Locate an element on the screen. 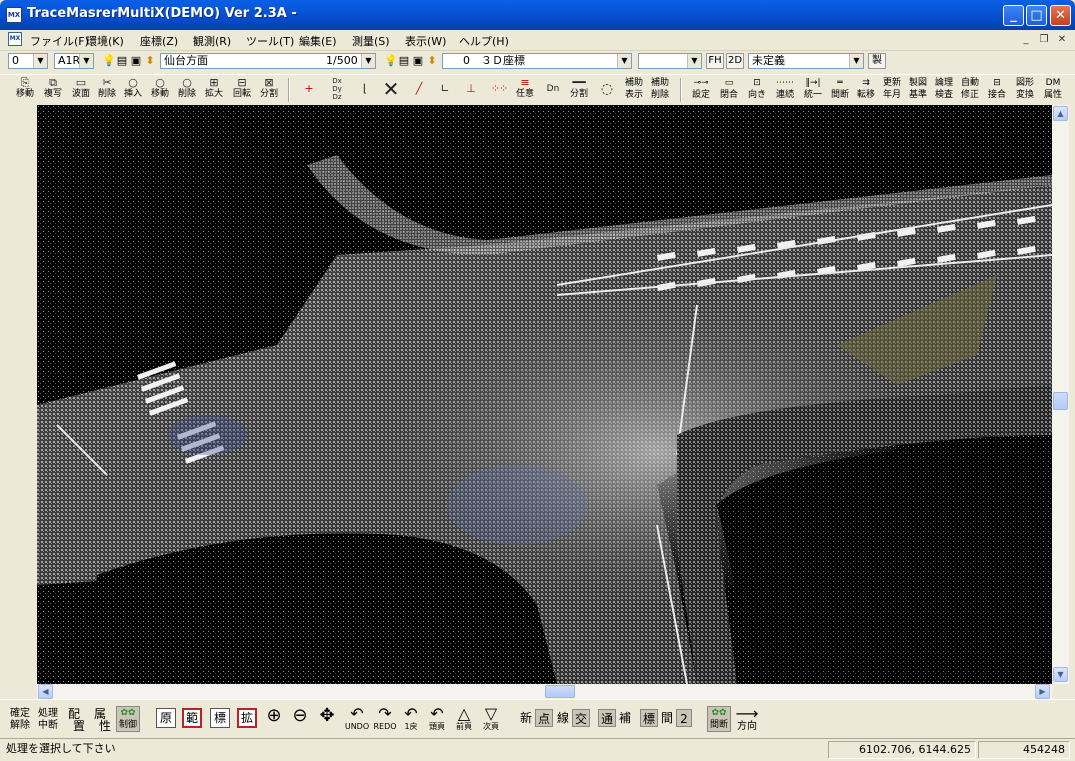 The image size is (1075, 761). printer-icon: ▤ is located at coordinates (404, 61).